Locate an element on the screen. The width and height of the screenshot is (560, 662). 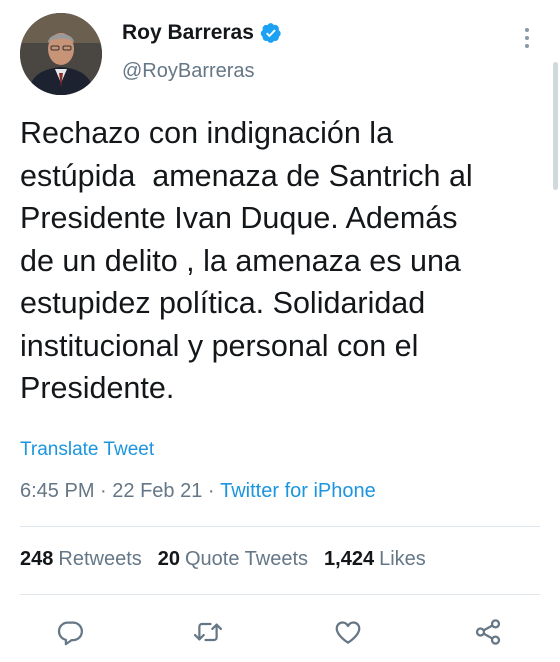
share-button is located at coordinates (488, 632).